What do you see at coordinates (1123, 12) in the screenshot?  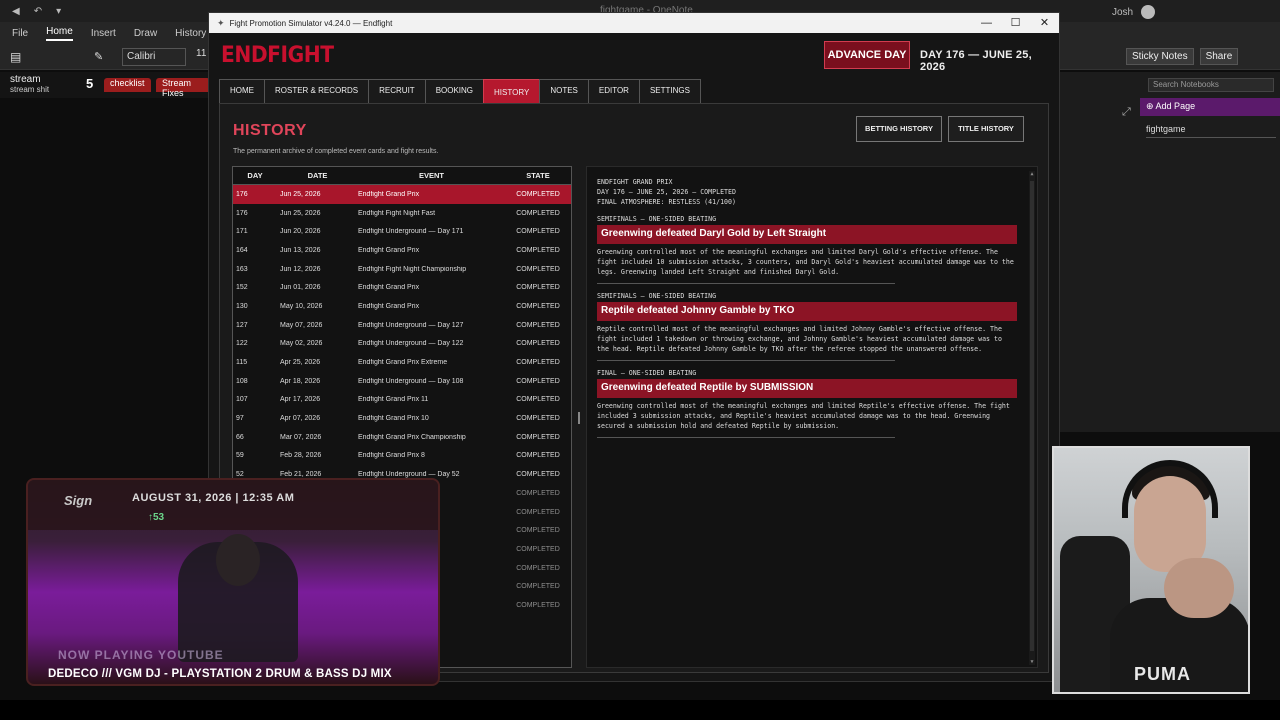 I see `user-name: Josh` at bounding box center [1123, 12].